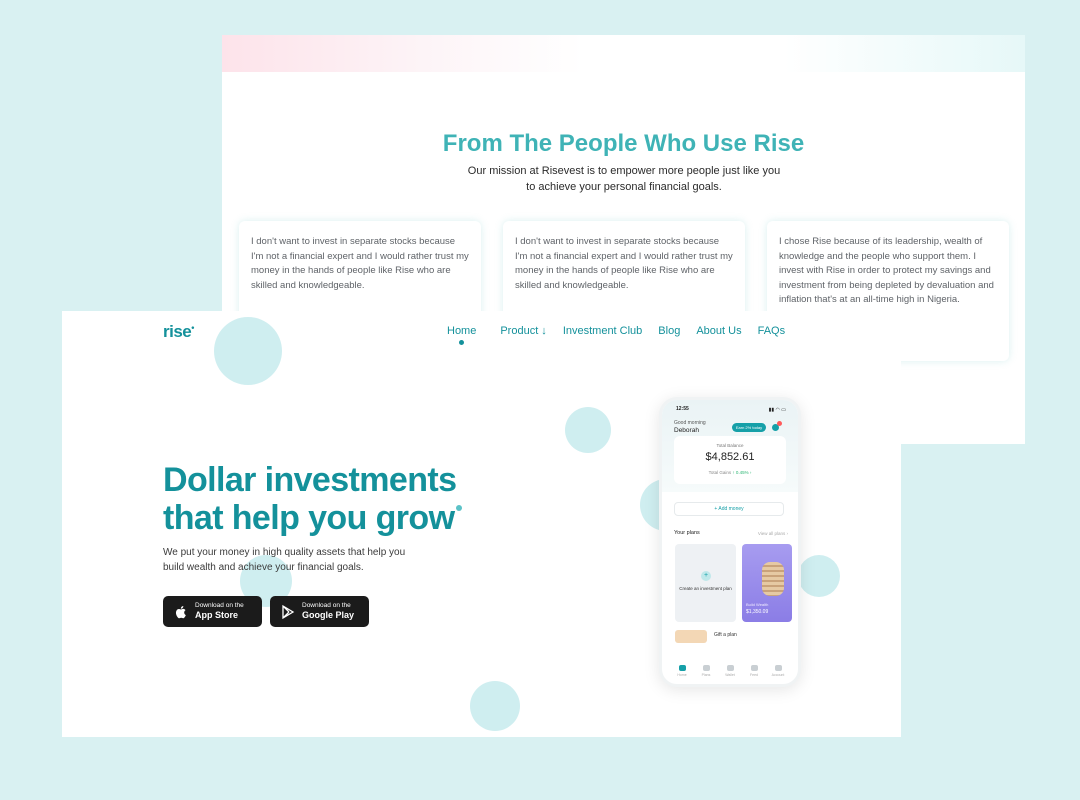 Image resolution: width=1080 pixels, height=800 pixels. What do you see at coordinates (623, 143) in the screenshot?
I see `testimonials-title: From The People Who Use Rise` at bounding box center [623, 143].